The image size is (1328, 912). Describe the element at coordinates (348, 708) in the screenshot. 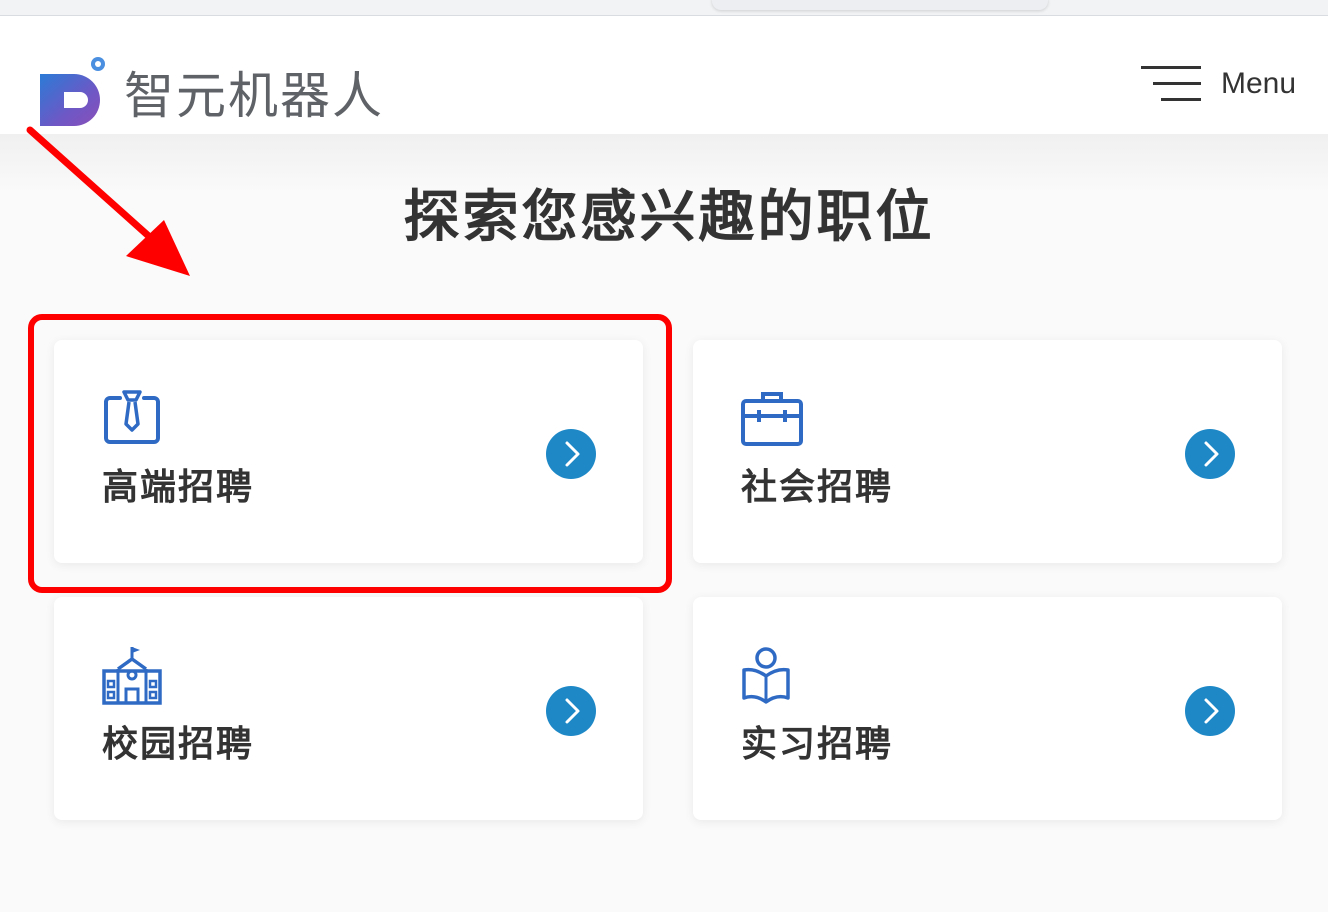

I see `card-campus-recruitment: 校园招聘` at that location.